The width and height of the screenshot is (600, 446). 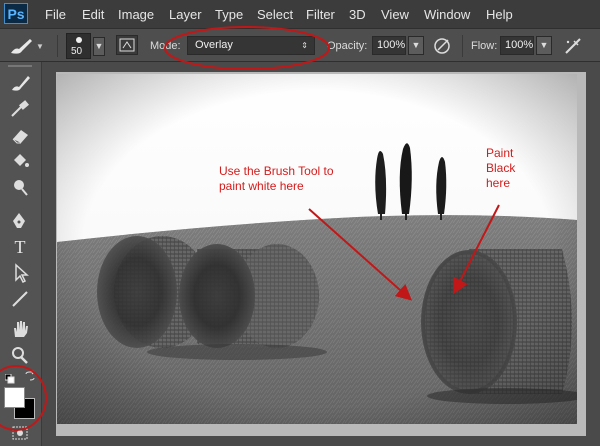 I want to click on paint-bucket-button, so click(x=20, y=161).